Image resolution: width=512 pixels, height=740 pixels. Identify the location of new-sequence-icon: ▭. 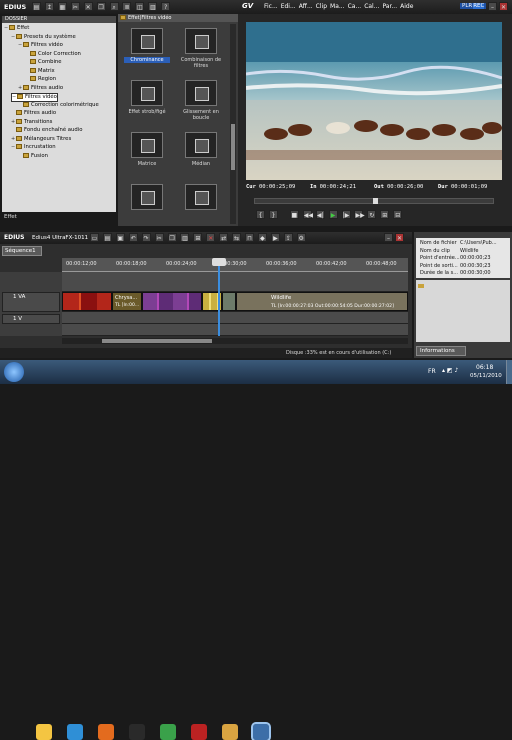
(94, 237).